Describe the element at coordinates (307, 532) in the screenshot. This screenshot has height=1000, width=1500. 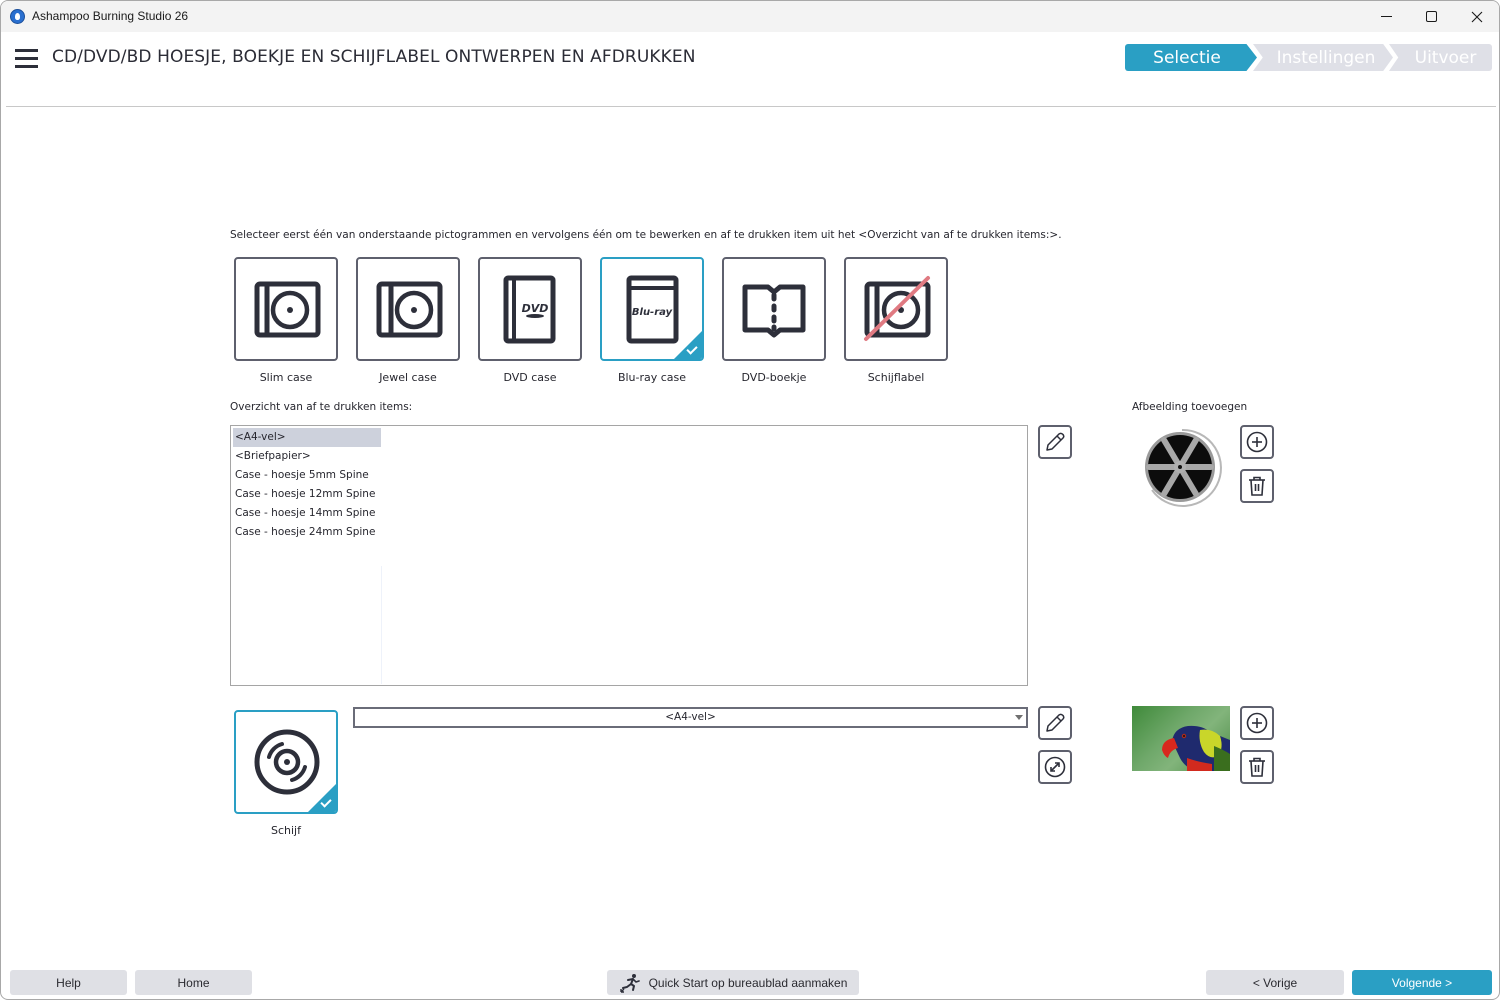
I see `list-item: Case - hoesje 24mm Spine` at that location.